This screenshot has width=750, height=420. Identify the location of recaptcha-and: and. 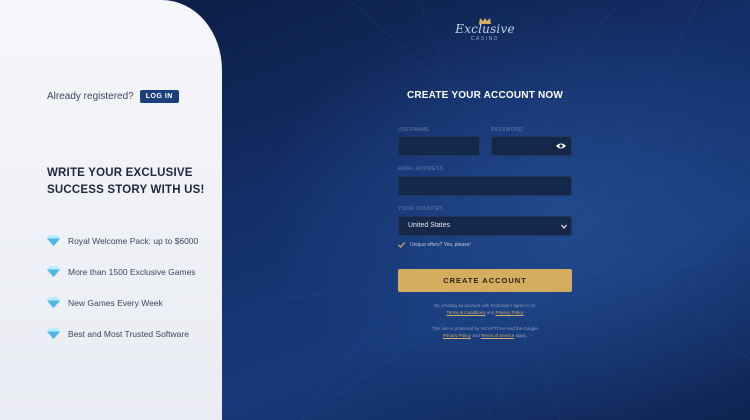
(476, 335).